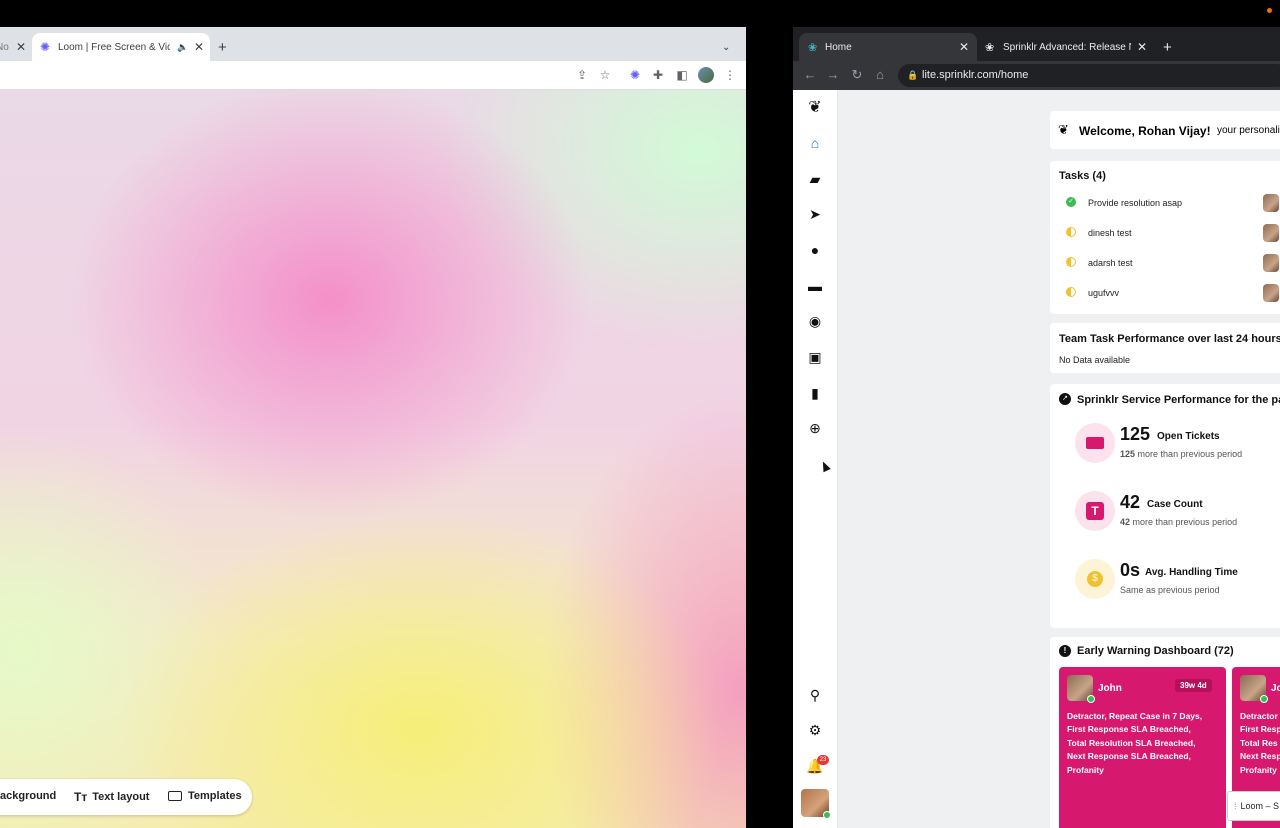 Image resolution: width=1280 pixels, height=828 pixels. I want to click on extensions-puzzle-icon: ✚, so click(658, 75).